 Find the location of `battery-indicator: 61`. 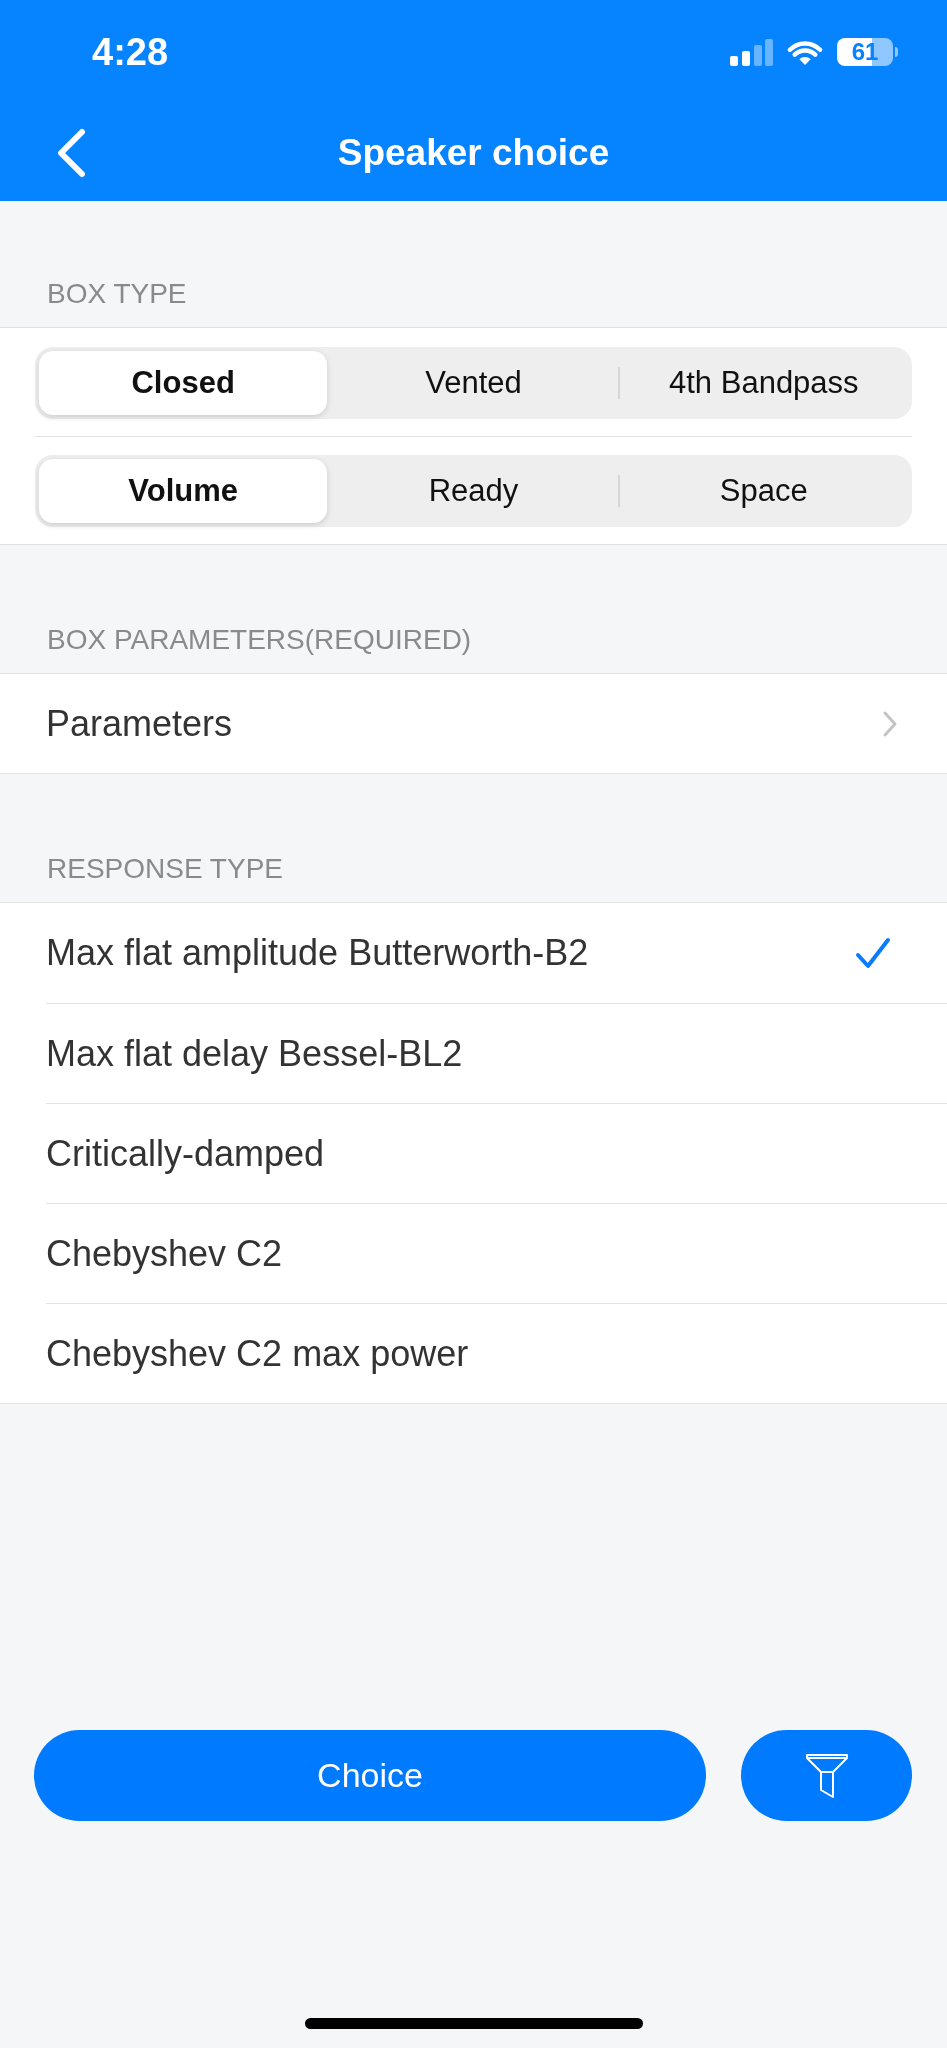

battery-indicator: 61 is located at coordinates (867, 52).